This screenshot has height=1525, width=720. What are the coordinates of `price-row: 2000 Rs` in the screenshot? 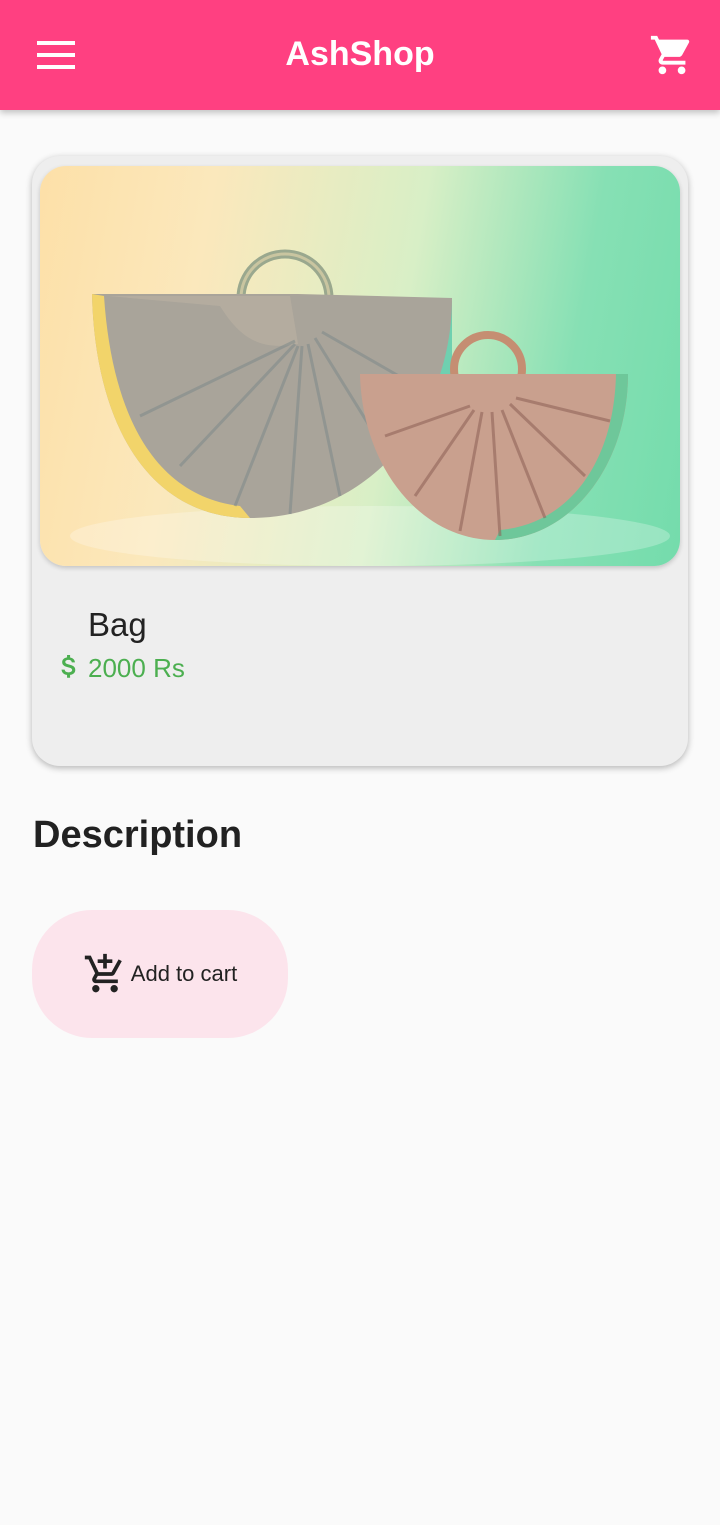 It's located at (119, 668).